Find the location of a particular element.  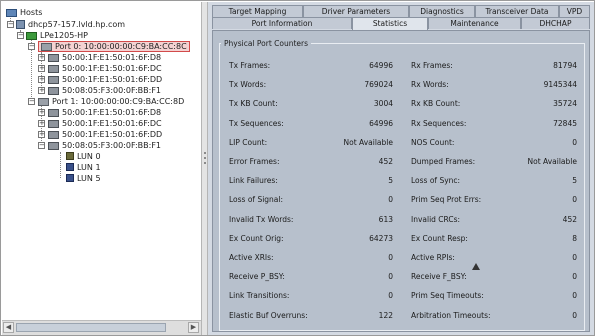

tab-target-mapping: Target Mapping is located at coordinates (257, 11).